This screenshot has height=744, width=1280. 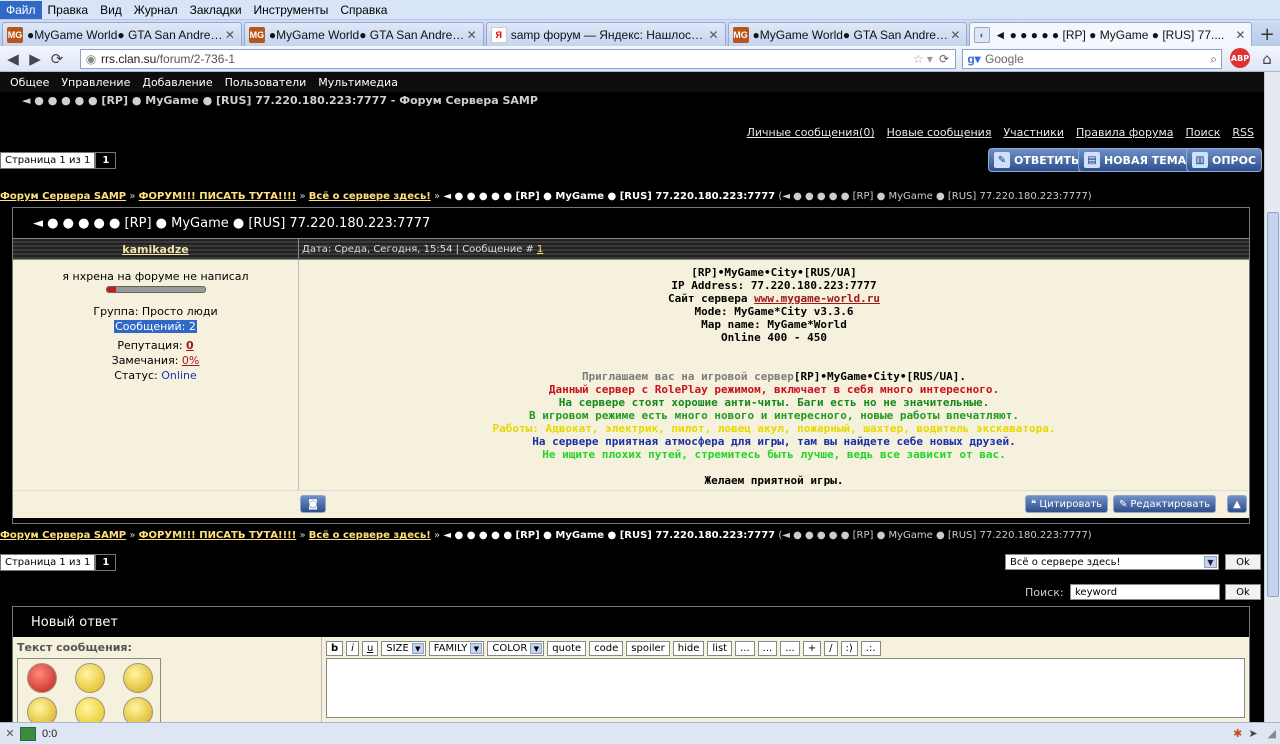 I want to click on bold-button: b, so click(x=335, y=648).